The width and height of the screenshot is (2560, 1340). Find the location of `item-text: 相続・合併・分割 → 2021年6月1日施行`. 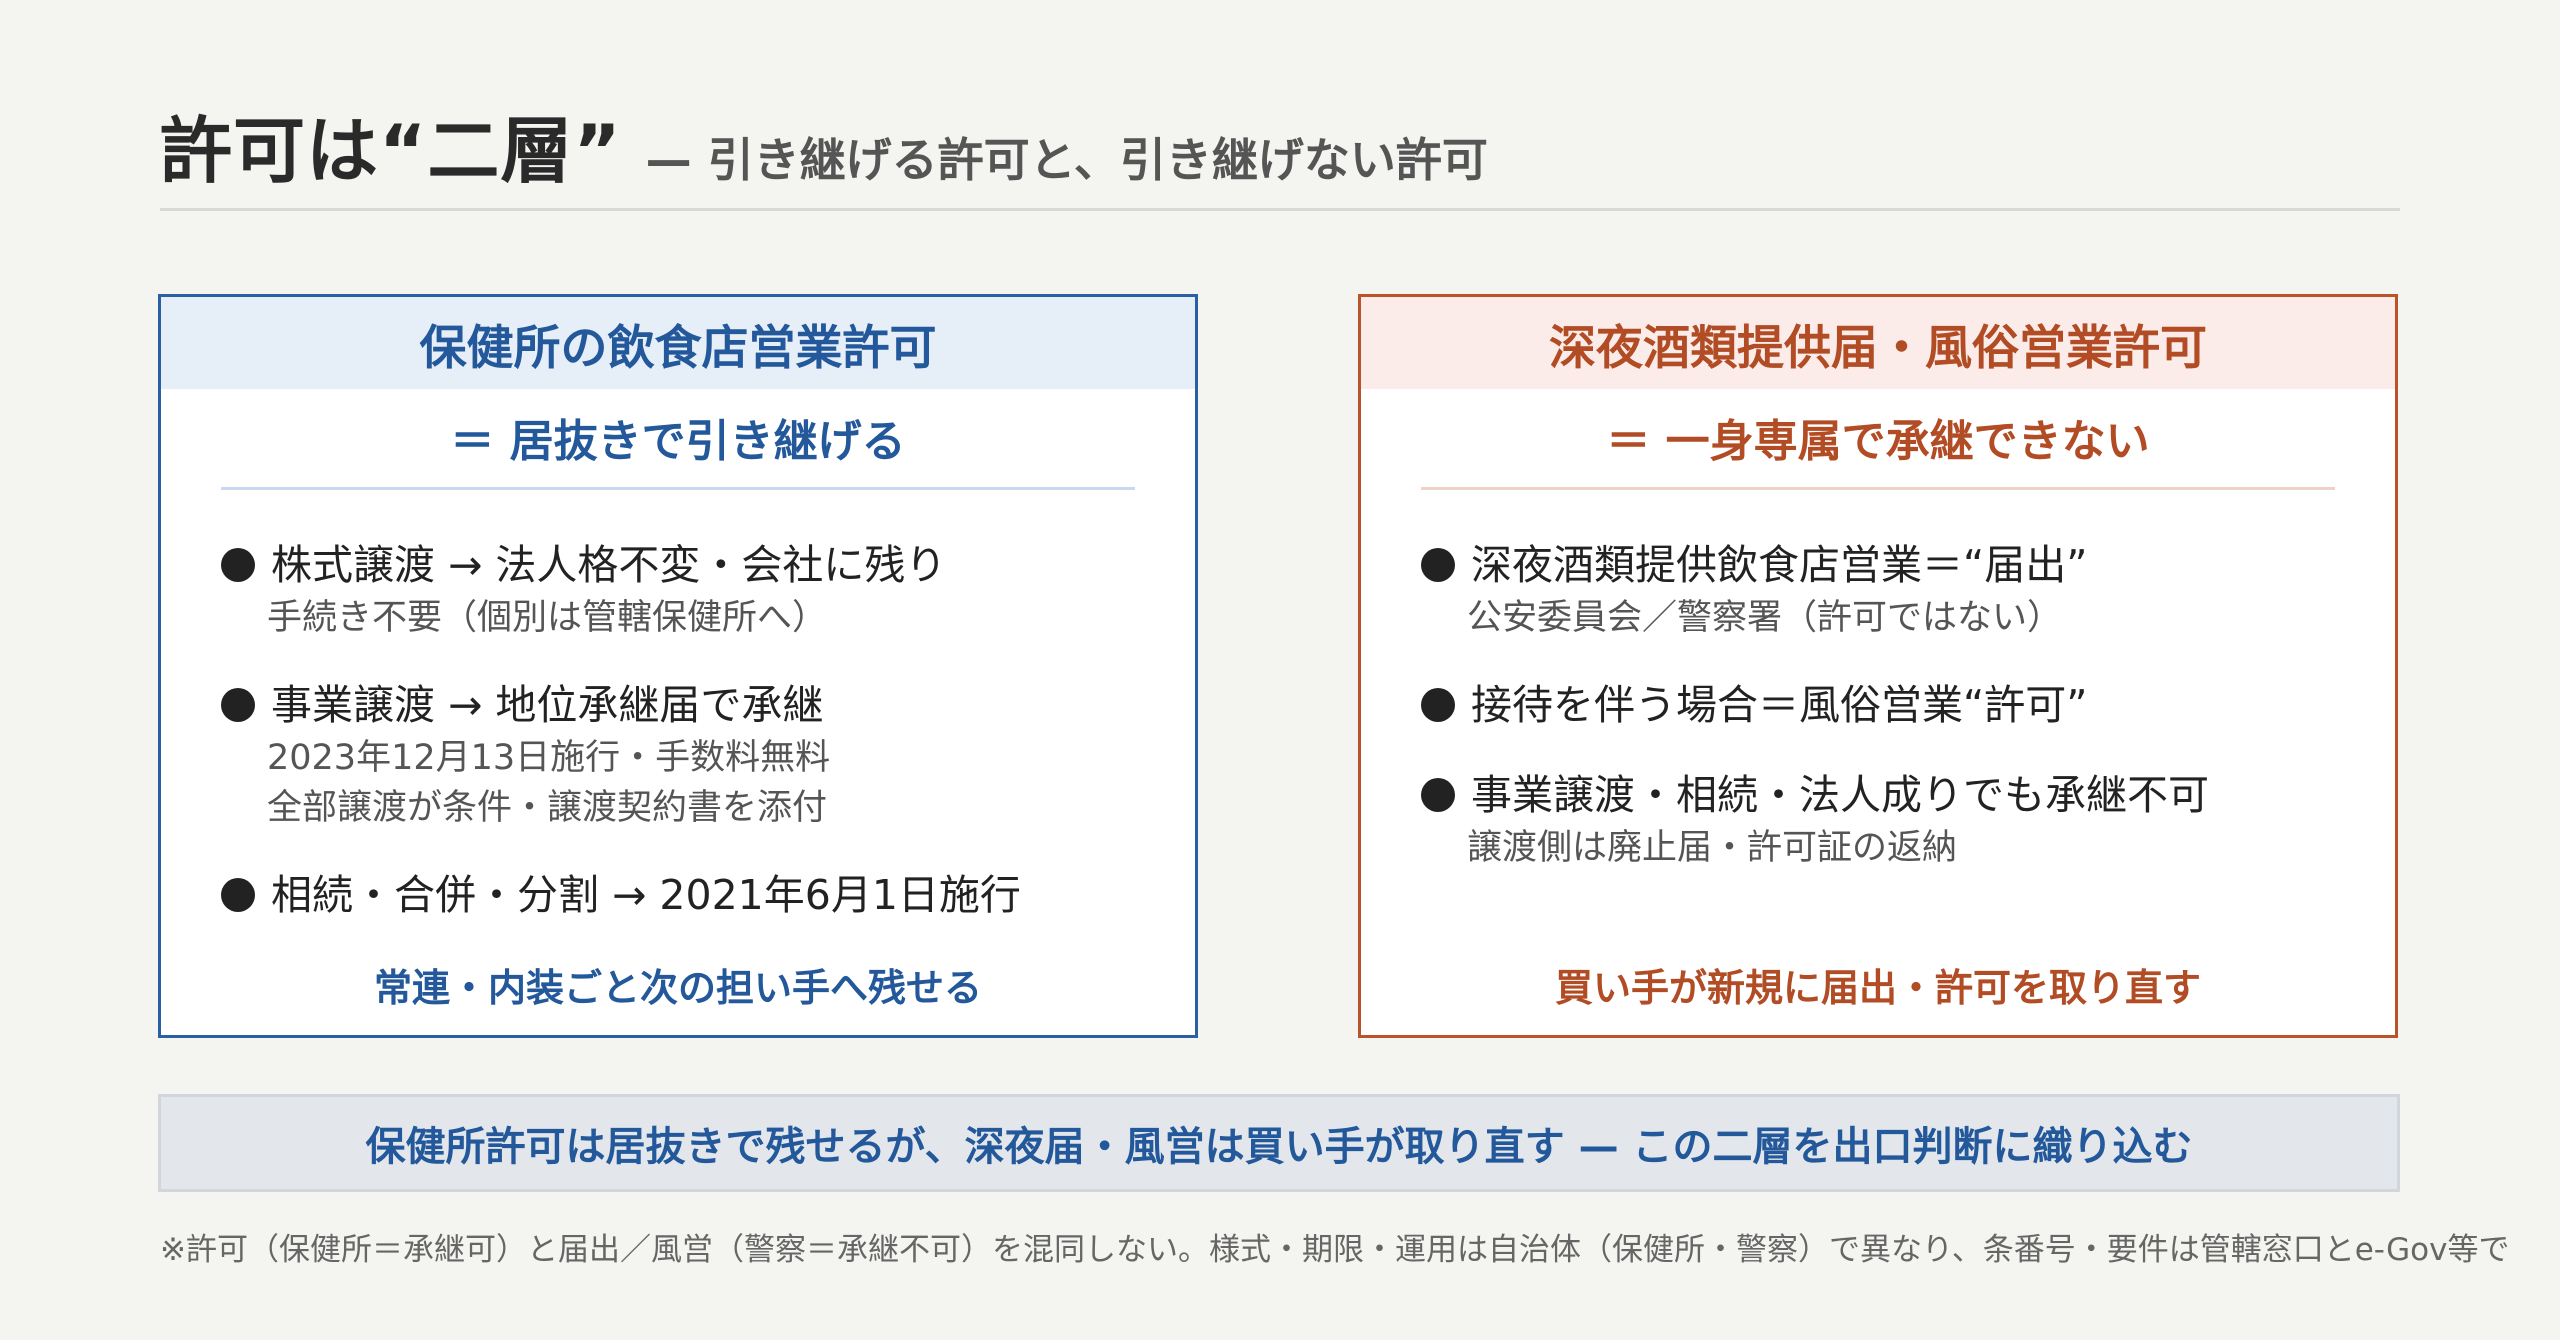

item-text: 相続・合併・分割 → 2021年6月1日施行 is located at coordinates (646, 895).